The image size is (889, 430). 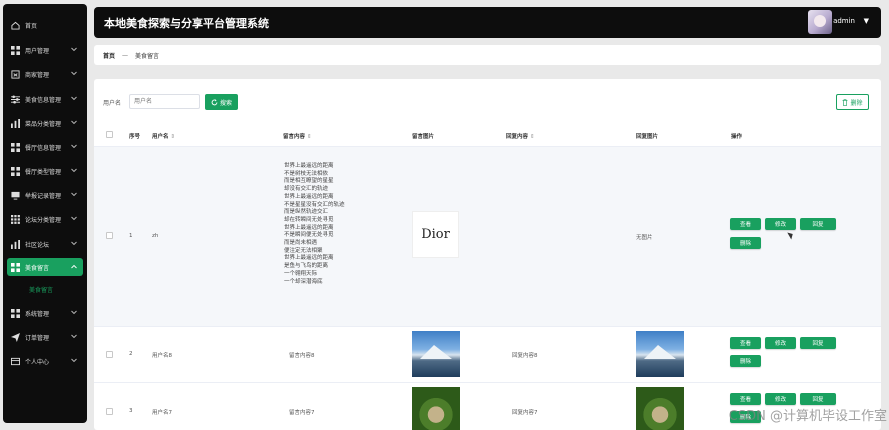 What do you see at coordinates (302, 356) in the screenshot?
I see `cell-content: 留言内容8` at bounding box center [302, 356].